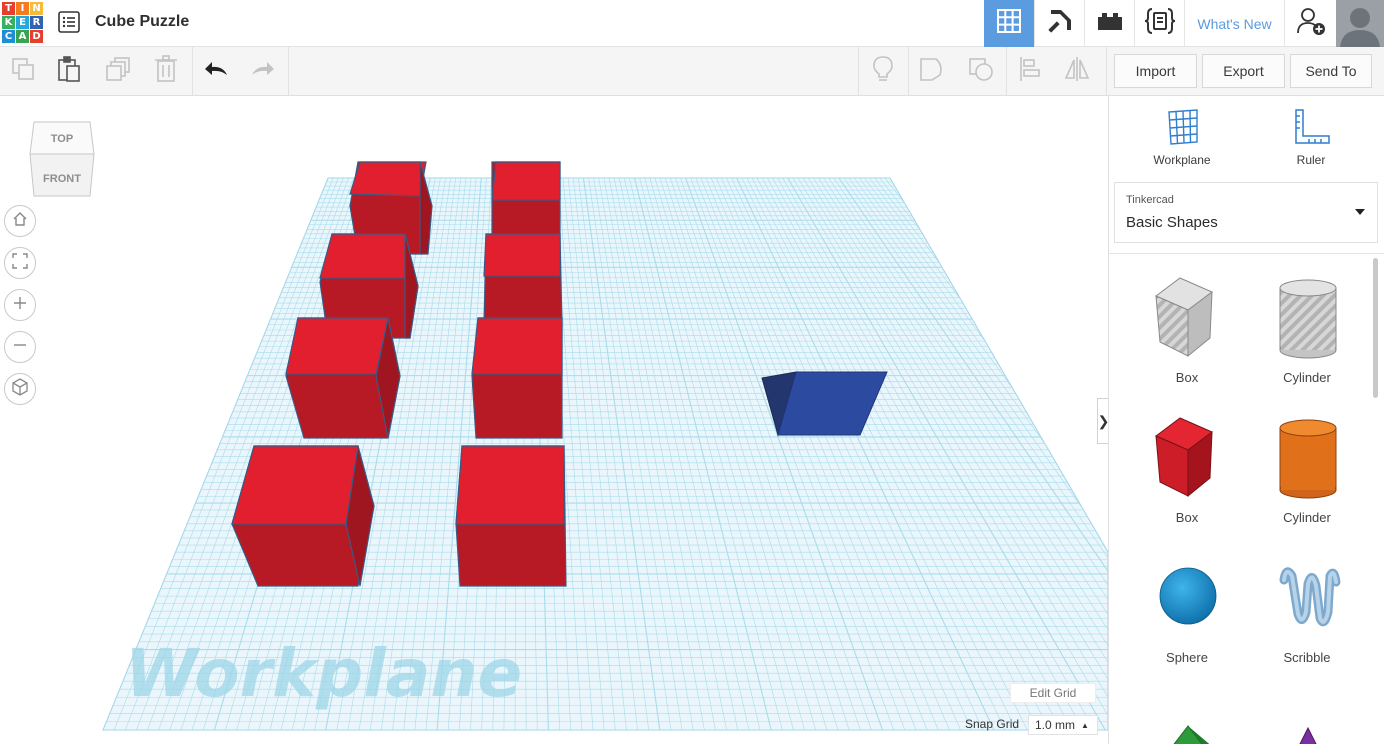 This screenshot has width=1384, height=744. I want to click on top-bar: TIN KER CAD Cube Puzzle What's New, so click(692, 23).